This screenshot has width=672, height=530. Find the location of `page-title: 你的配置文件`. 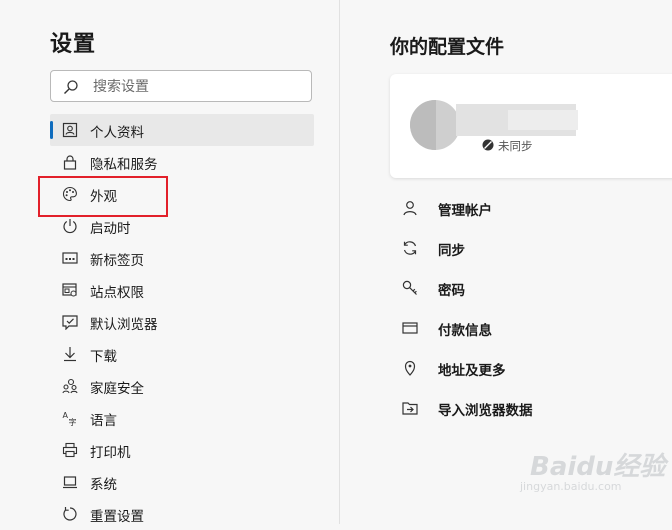

page-title: 你的配置文件 is located at coordinates (447, 47).